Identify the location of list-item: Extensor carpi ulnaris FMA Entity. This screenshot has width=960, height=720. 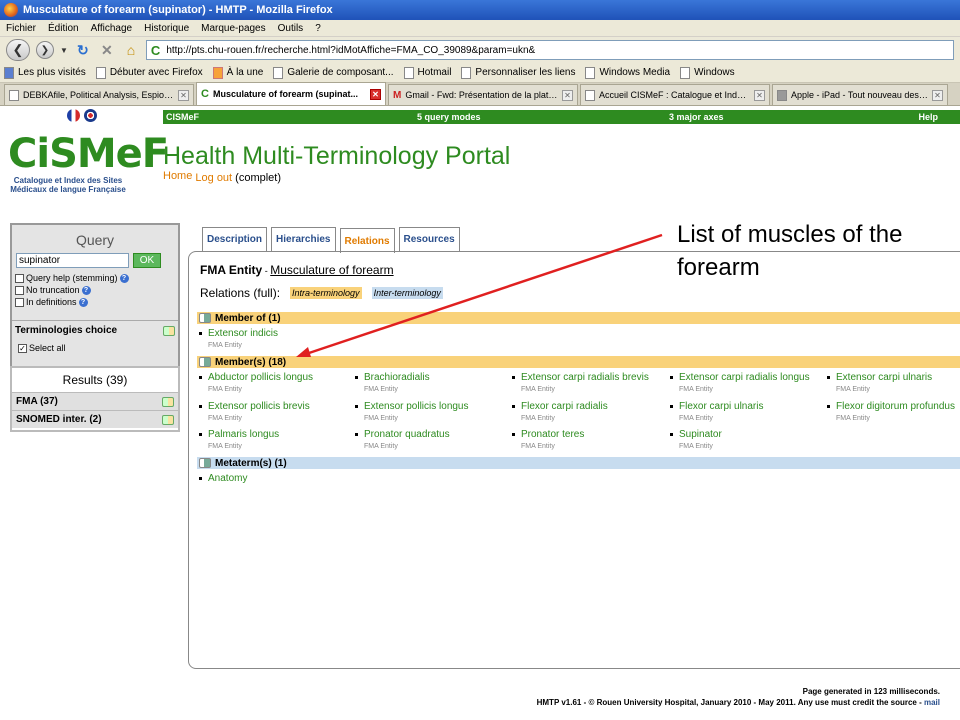
(879, 382).